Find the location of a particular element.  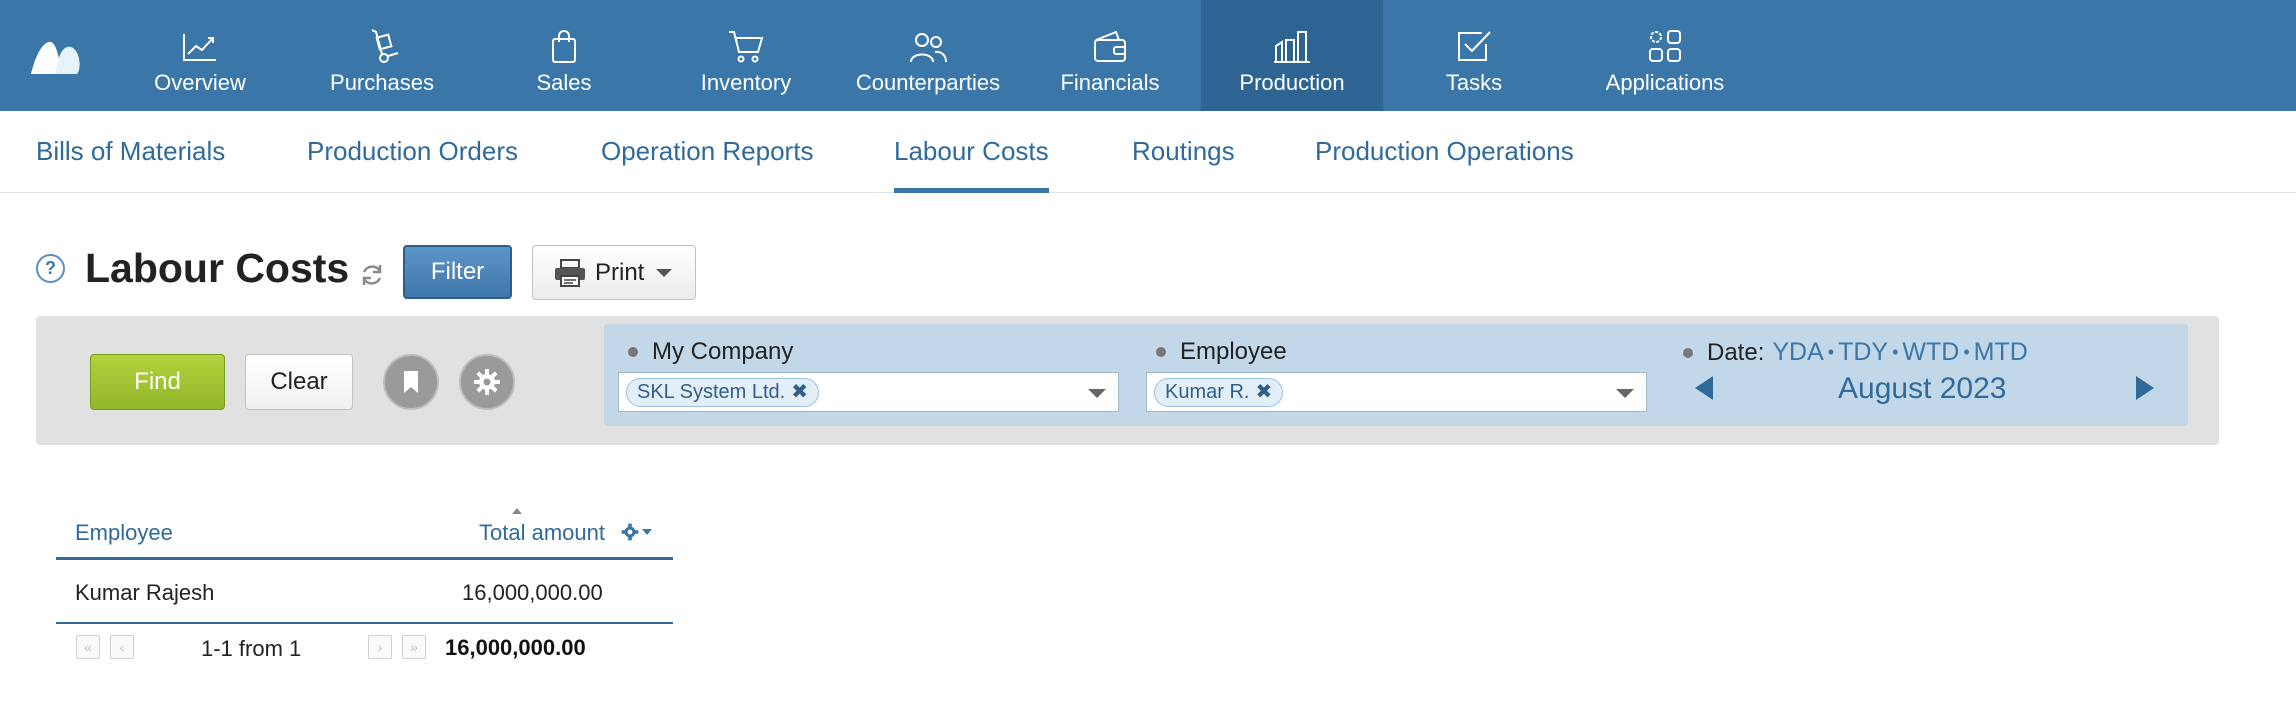

date-mtd-link: MTD is located at coordinates (2001, 352).